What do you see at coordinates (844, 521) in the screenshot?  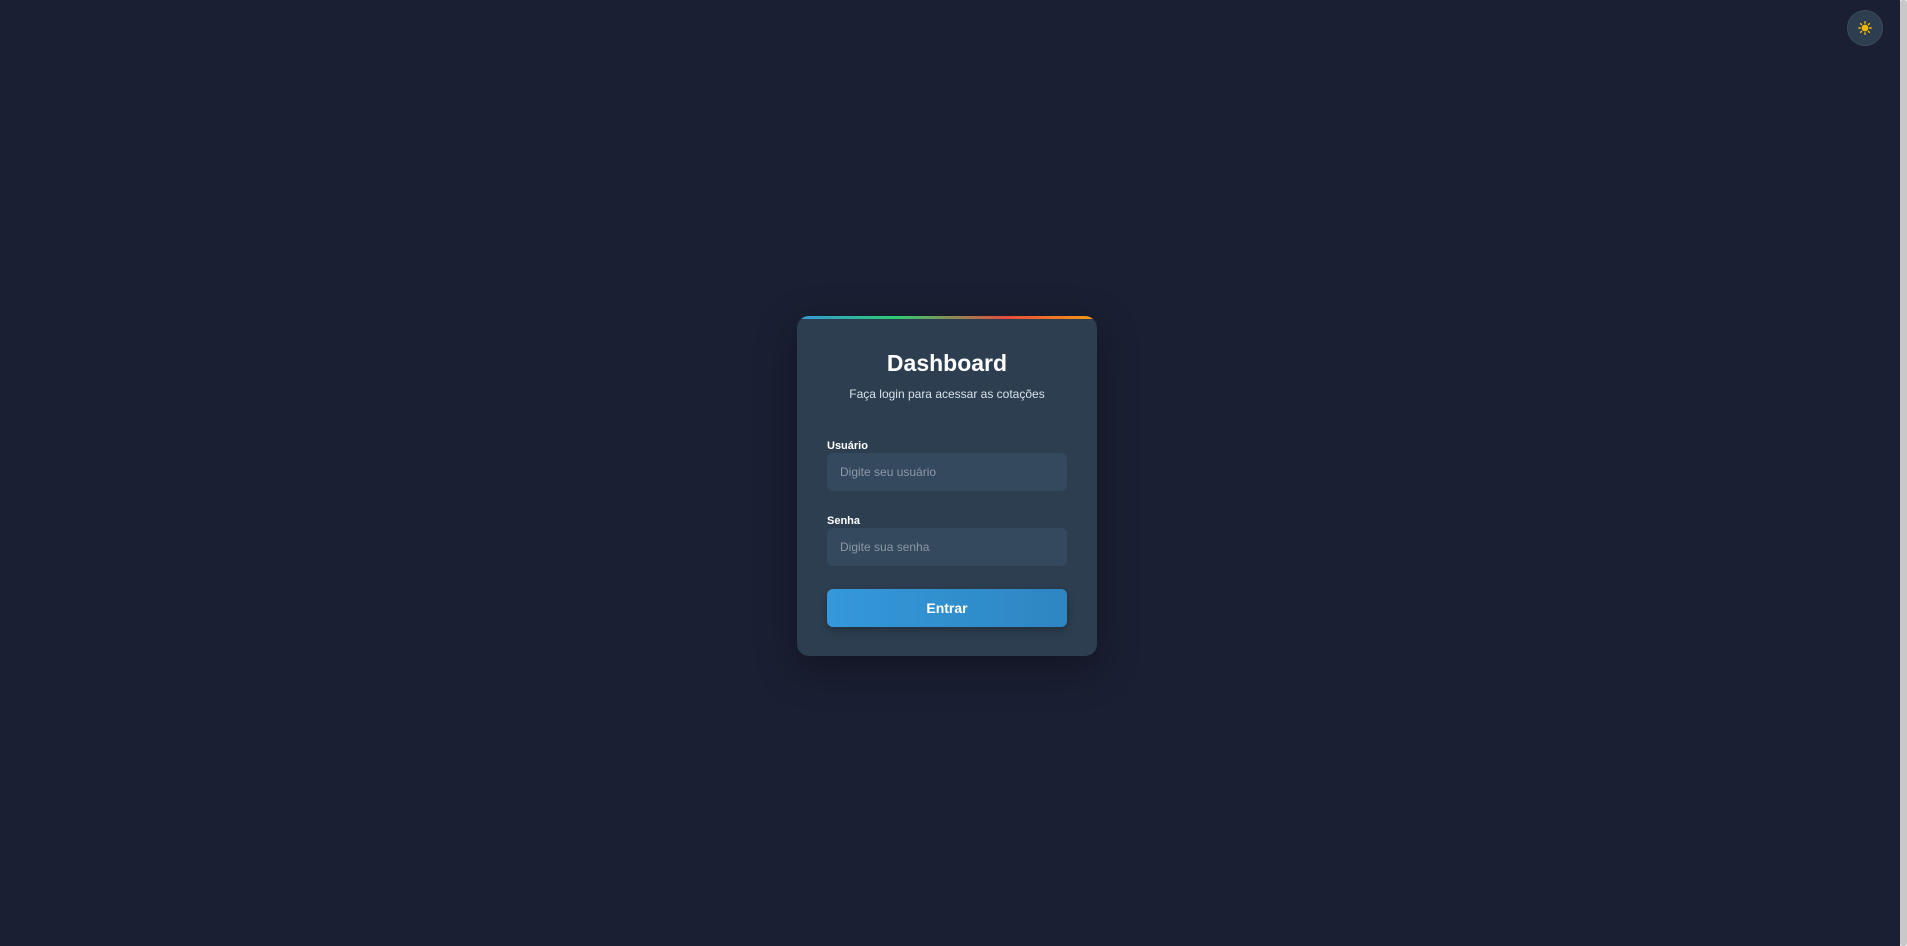 I see `password-label: Senha` at bounding box center [844, 521].